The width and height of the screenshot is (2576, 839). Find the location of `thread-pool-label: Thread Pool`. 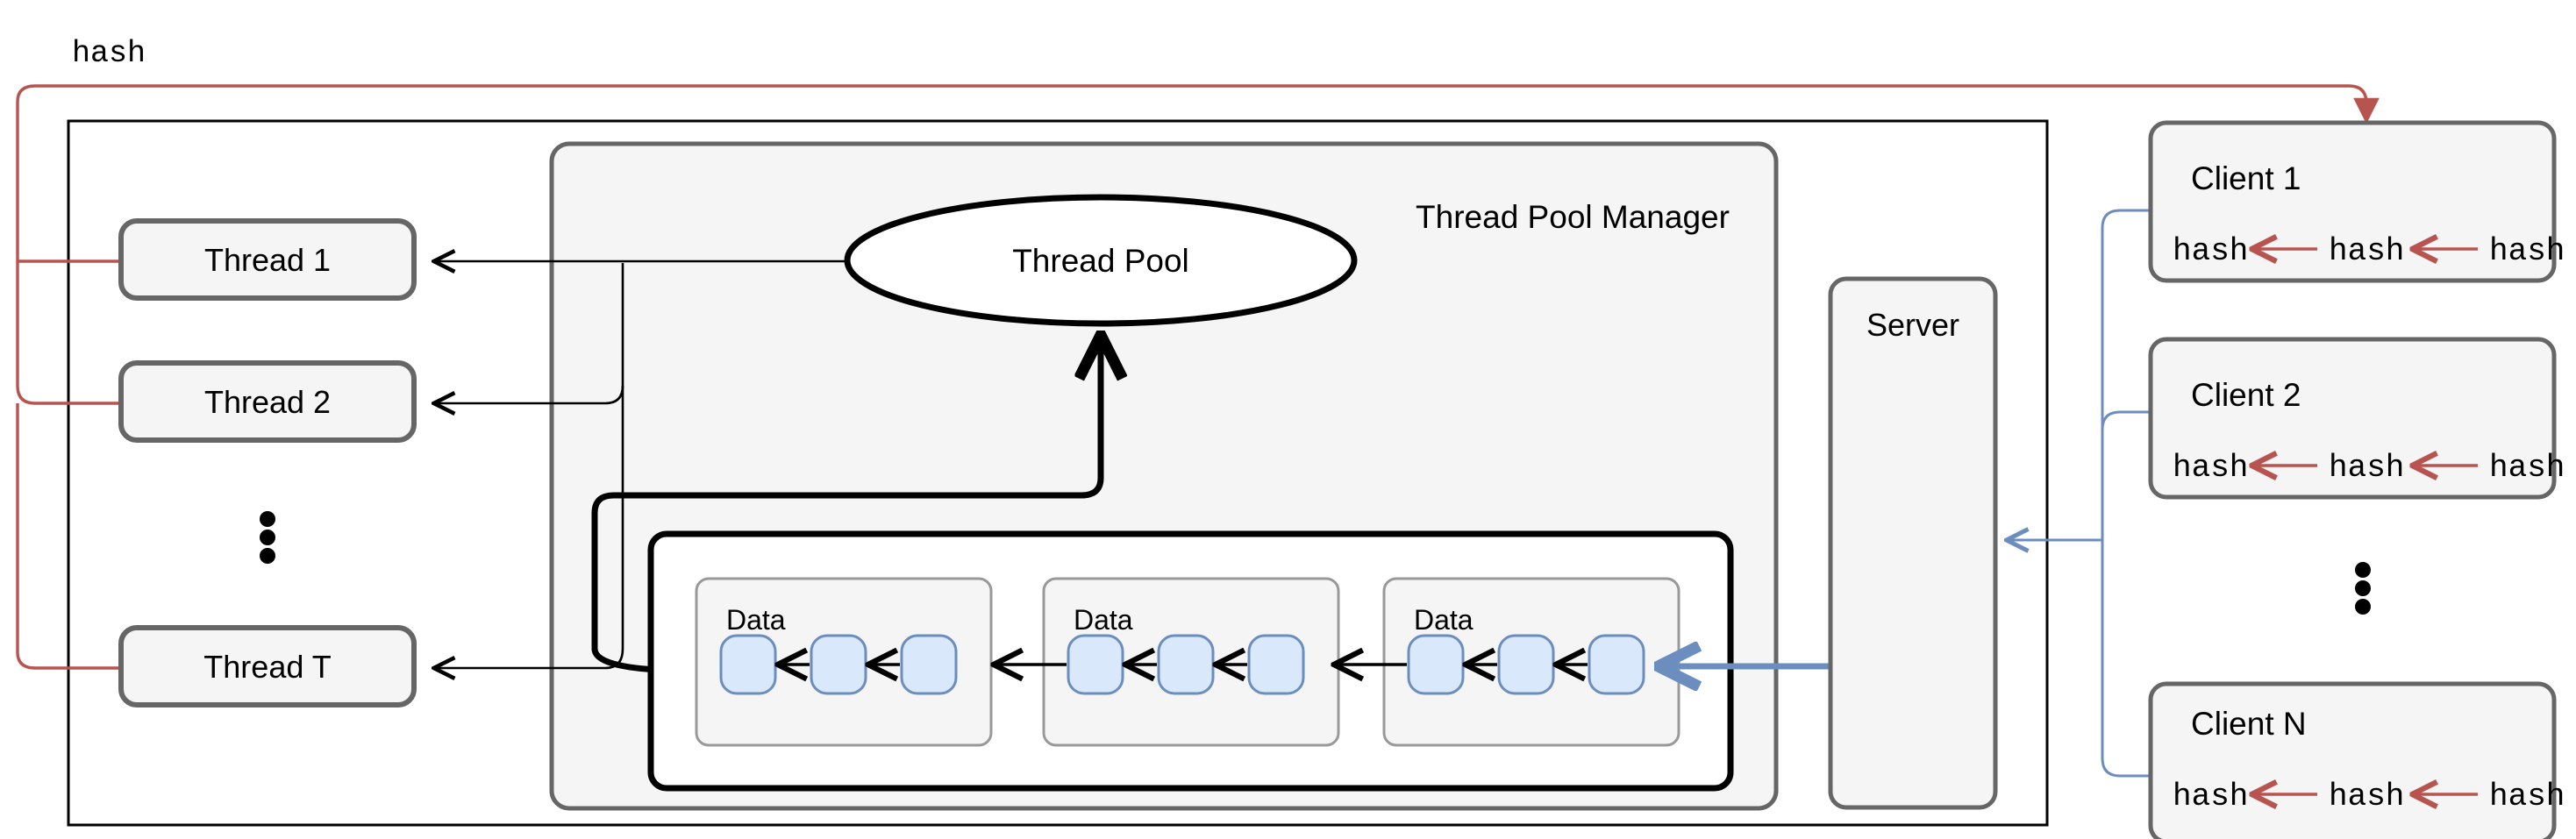

thread-pool-label: Thread Pool is located at coordinates (1101, 261).